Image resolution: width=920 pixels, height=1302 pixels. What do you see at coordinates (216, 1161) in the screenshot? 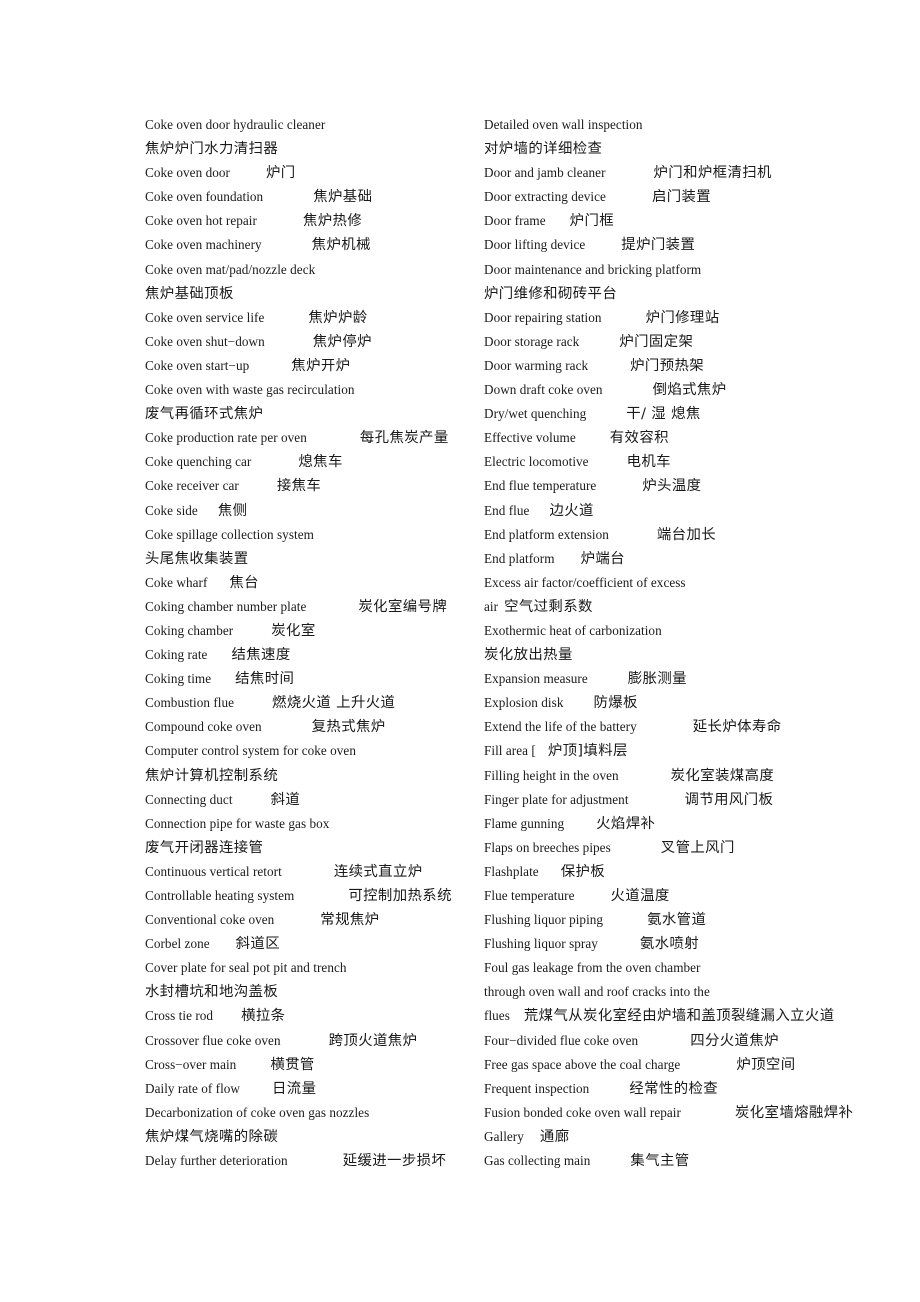
I see `glossary-term-english: Delay further deterioration` at bounding box center [216, 1161].